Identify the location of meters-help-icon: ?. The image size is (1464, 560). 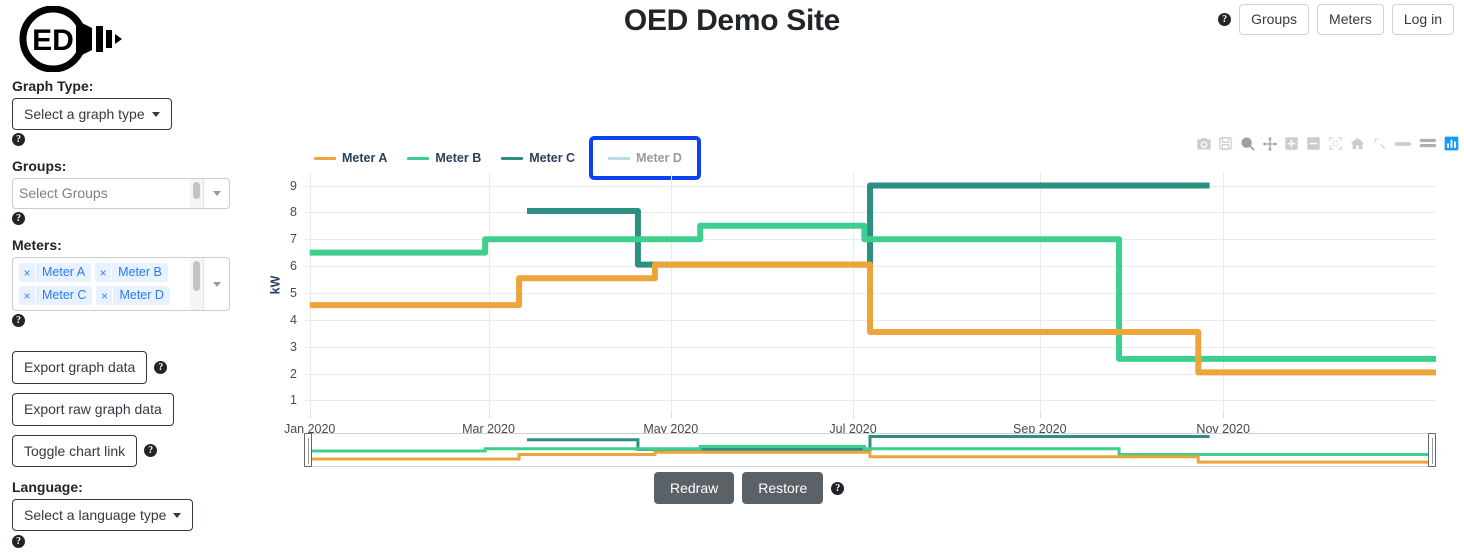
(18, 321).